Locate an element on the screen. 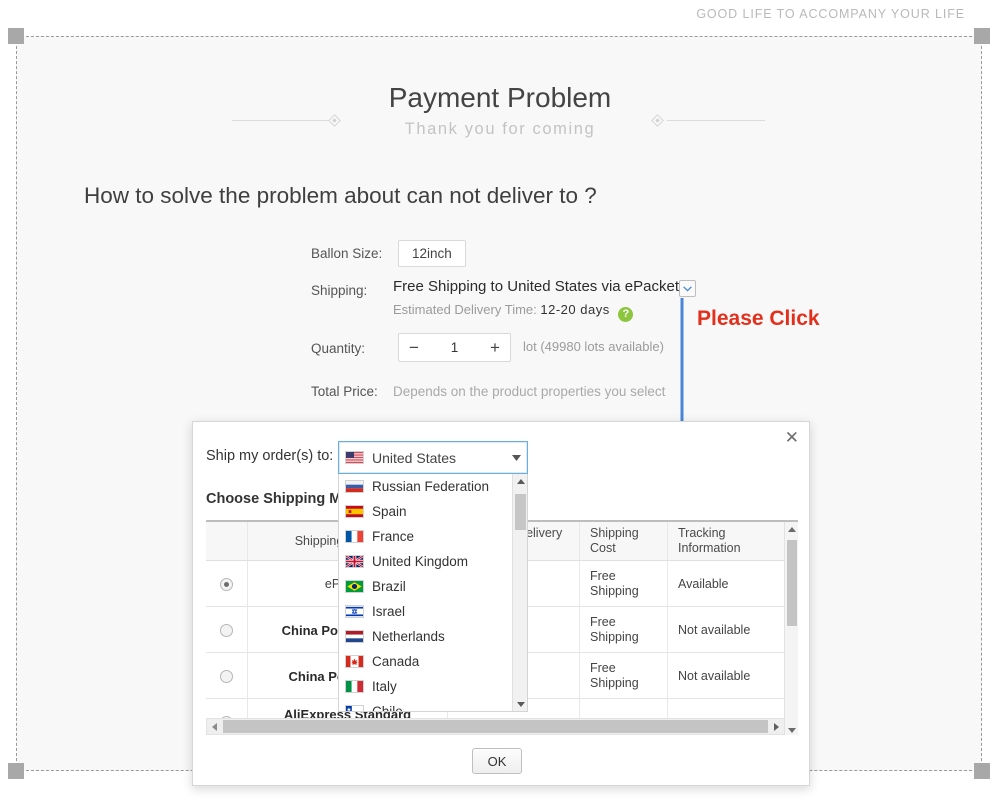  dropdown-scroll-thumb is located at coordinates (520, 512).